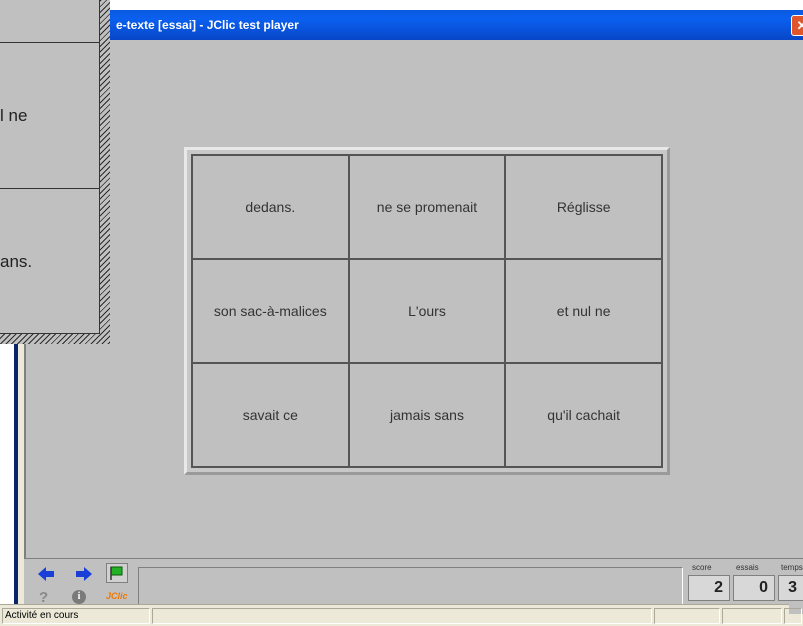 Image resolution: width=803 pixels, height=626 pixels. I want to click on status-bar: Activité en cours, so click(401, 615).